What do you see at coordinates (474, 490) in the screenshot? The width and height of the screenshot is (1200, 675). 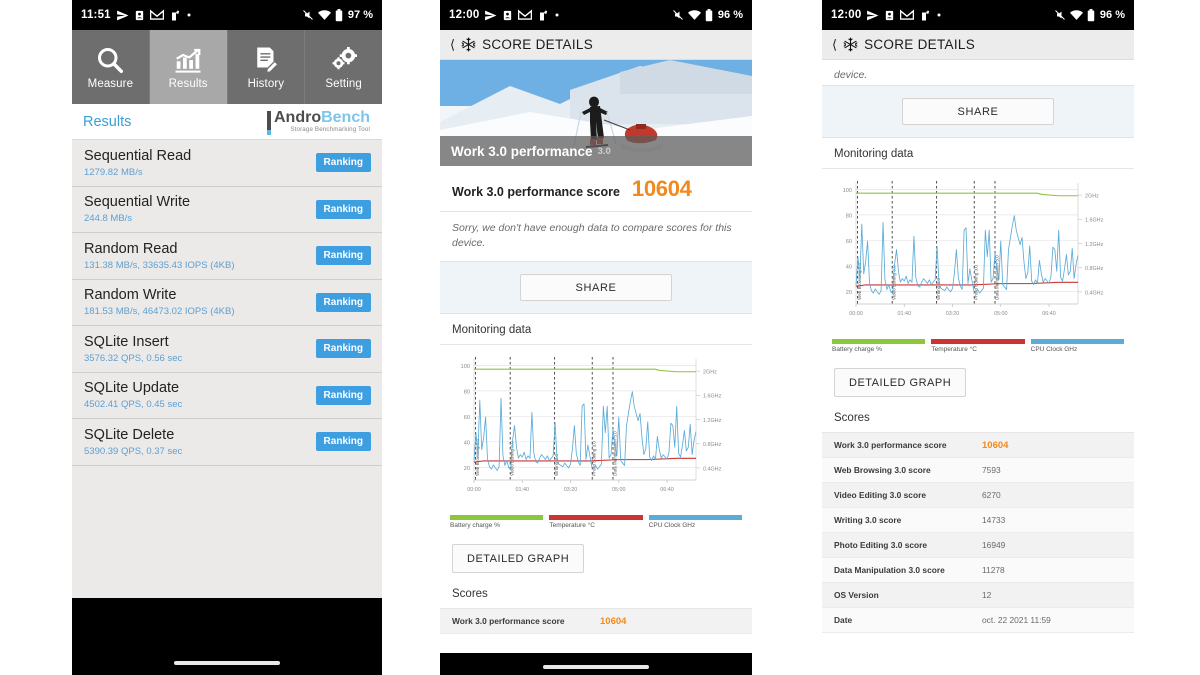 I see `svg-text: 00:00` at bounding box center [474, 490].